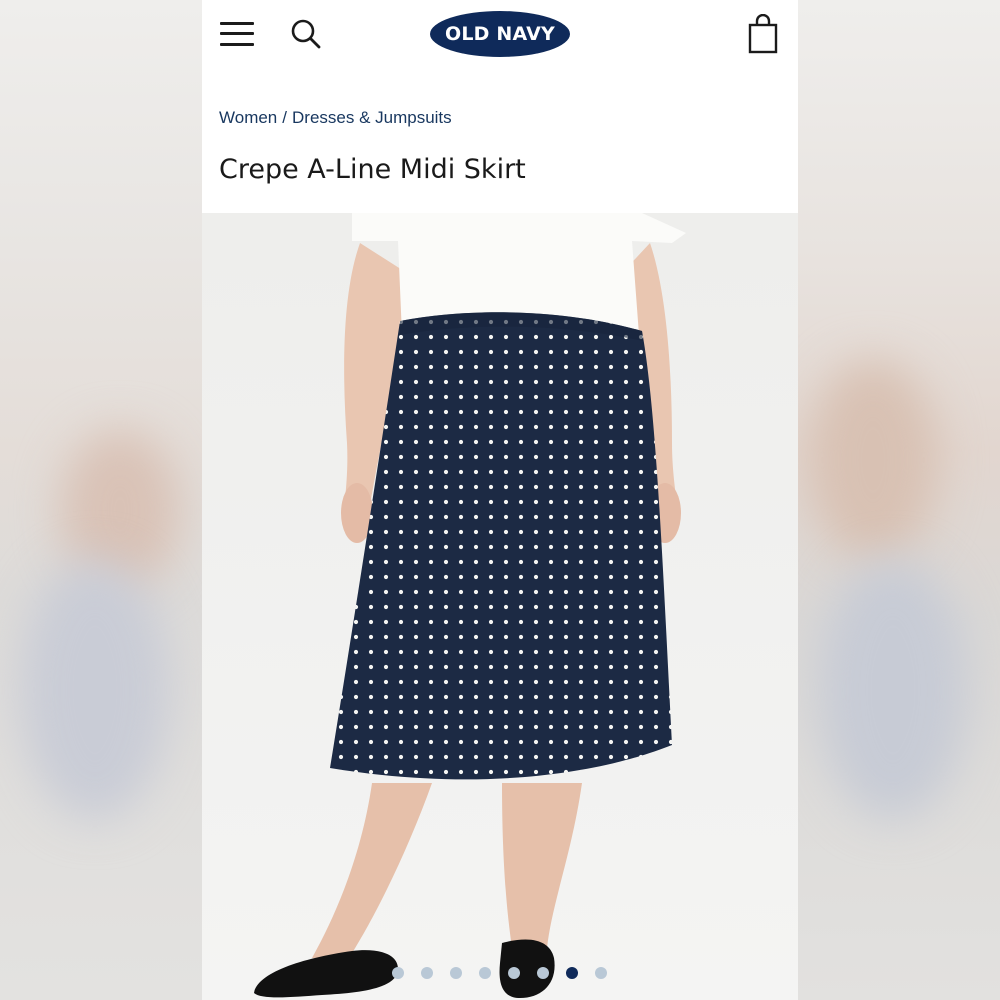  What do you see at coordinates (372, 169) in the screenshot?
I see `product-title: Crepe A-Line Midi Skirt` at bounding box center [372, 169].